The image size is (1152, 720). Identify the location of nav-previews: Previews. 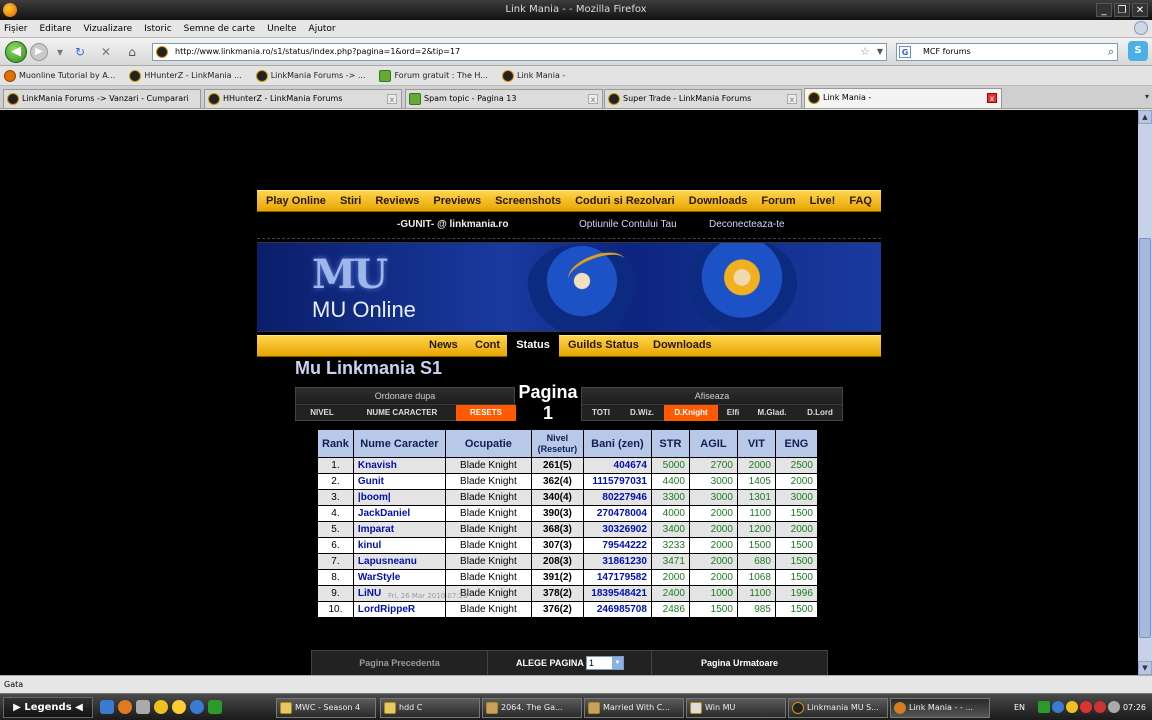
(457, 201).